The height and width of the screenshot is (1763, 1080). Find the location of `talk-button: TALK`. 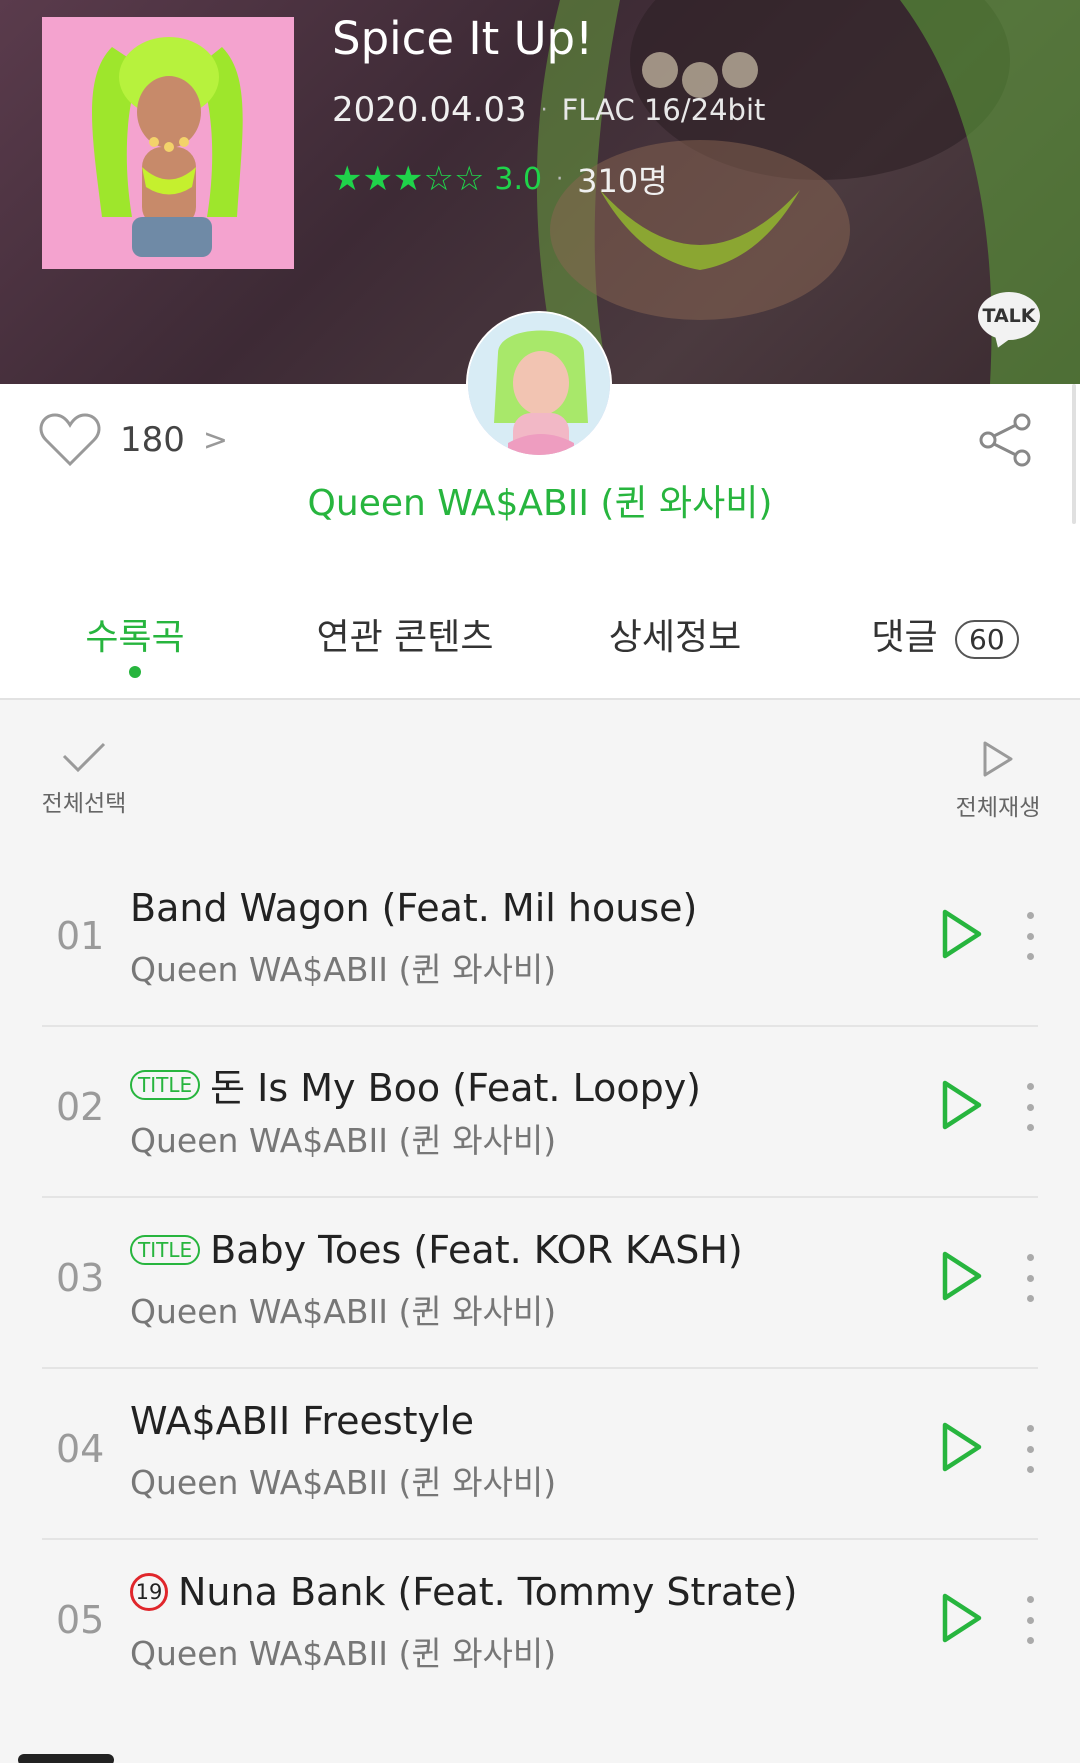

talk-button: TALK is located at coordinates (1009, 316).